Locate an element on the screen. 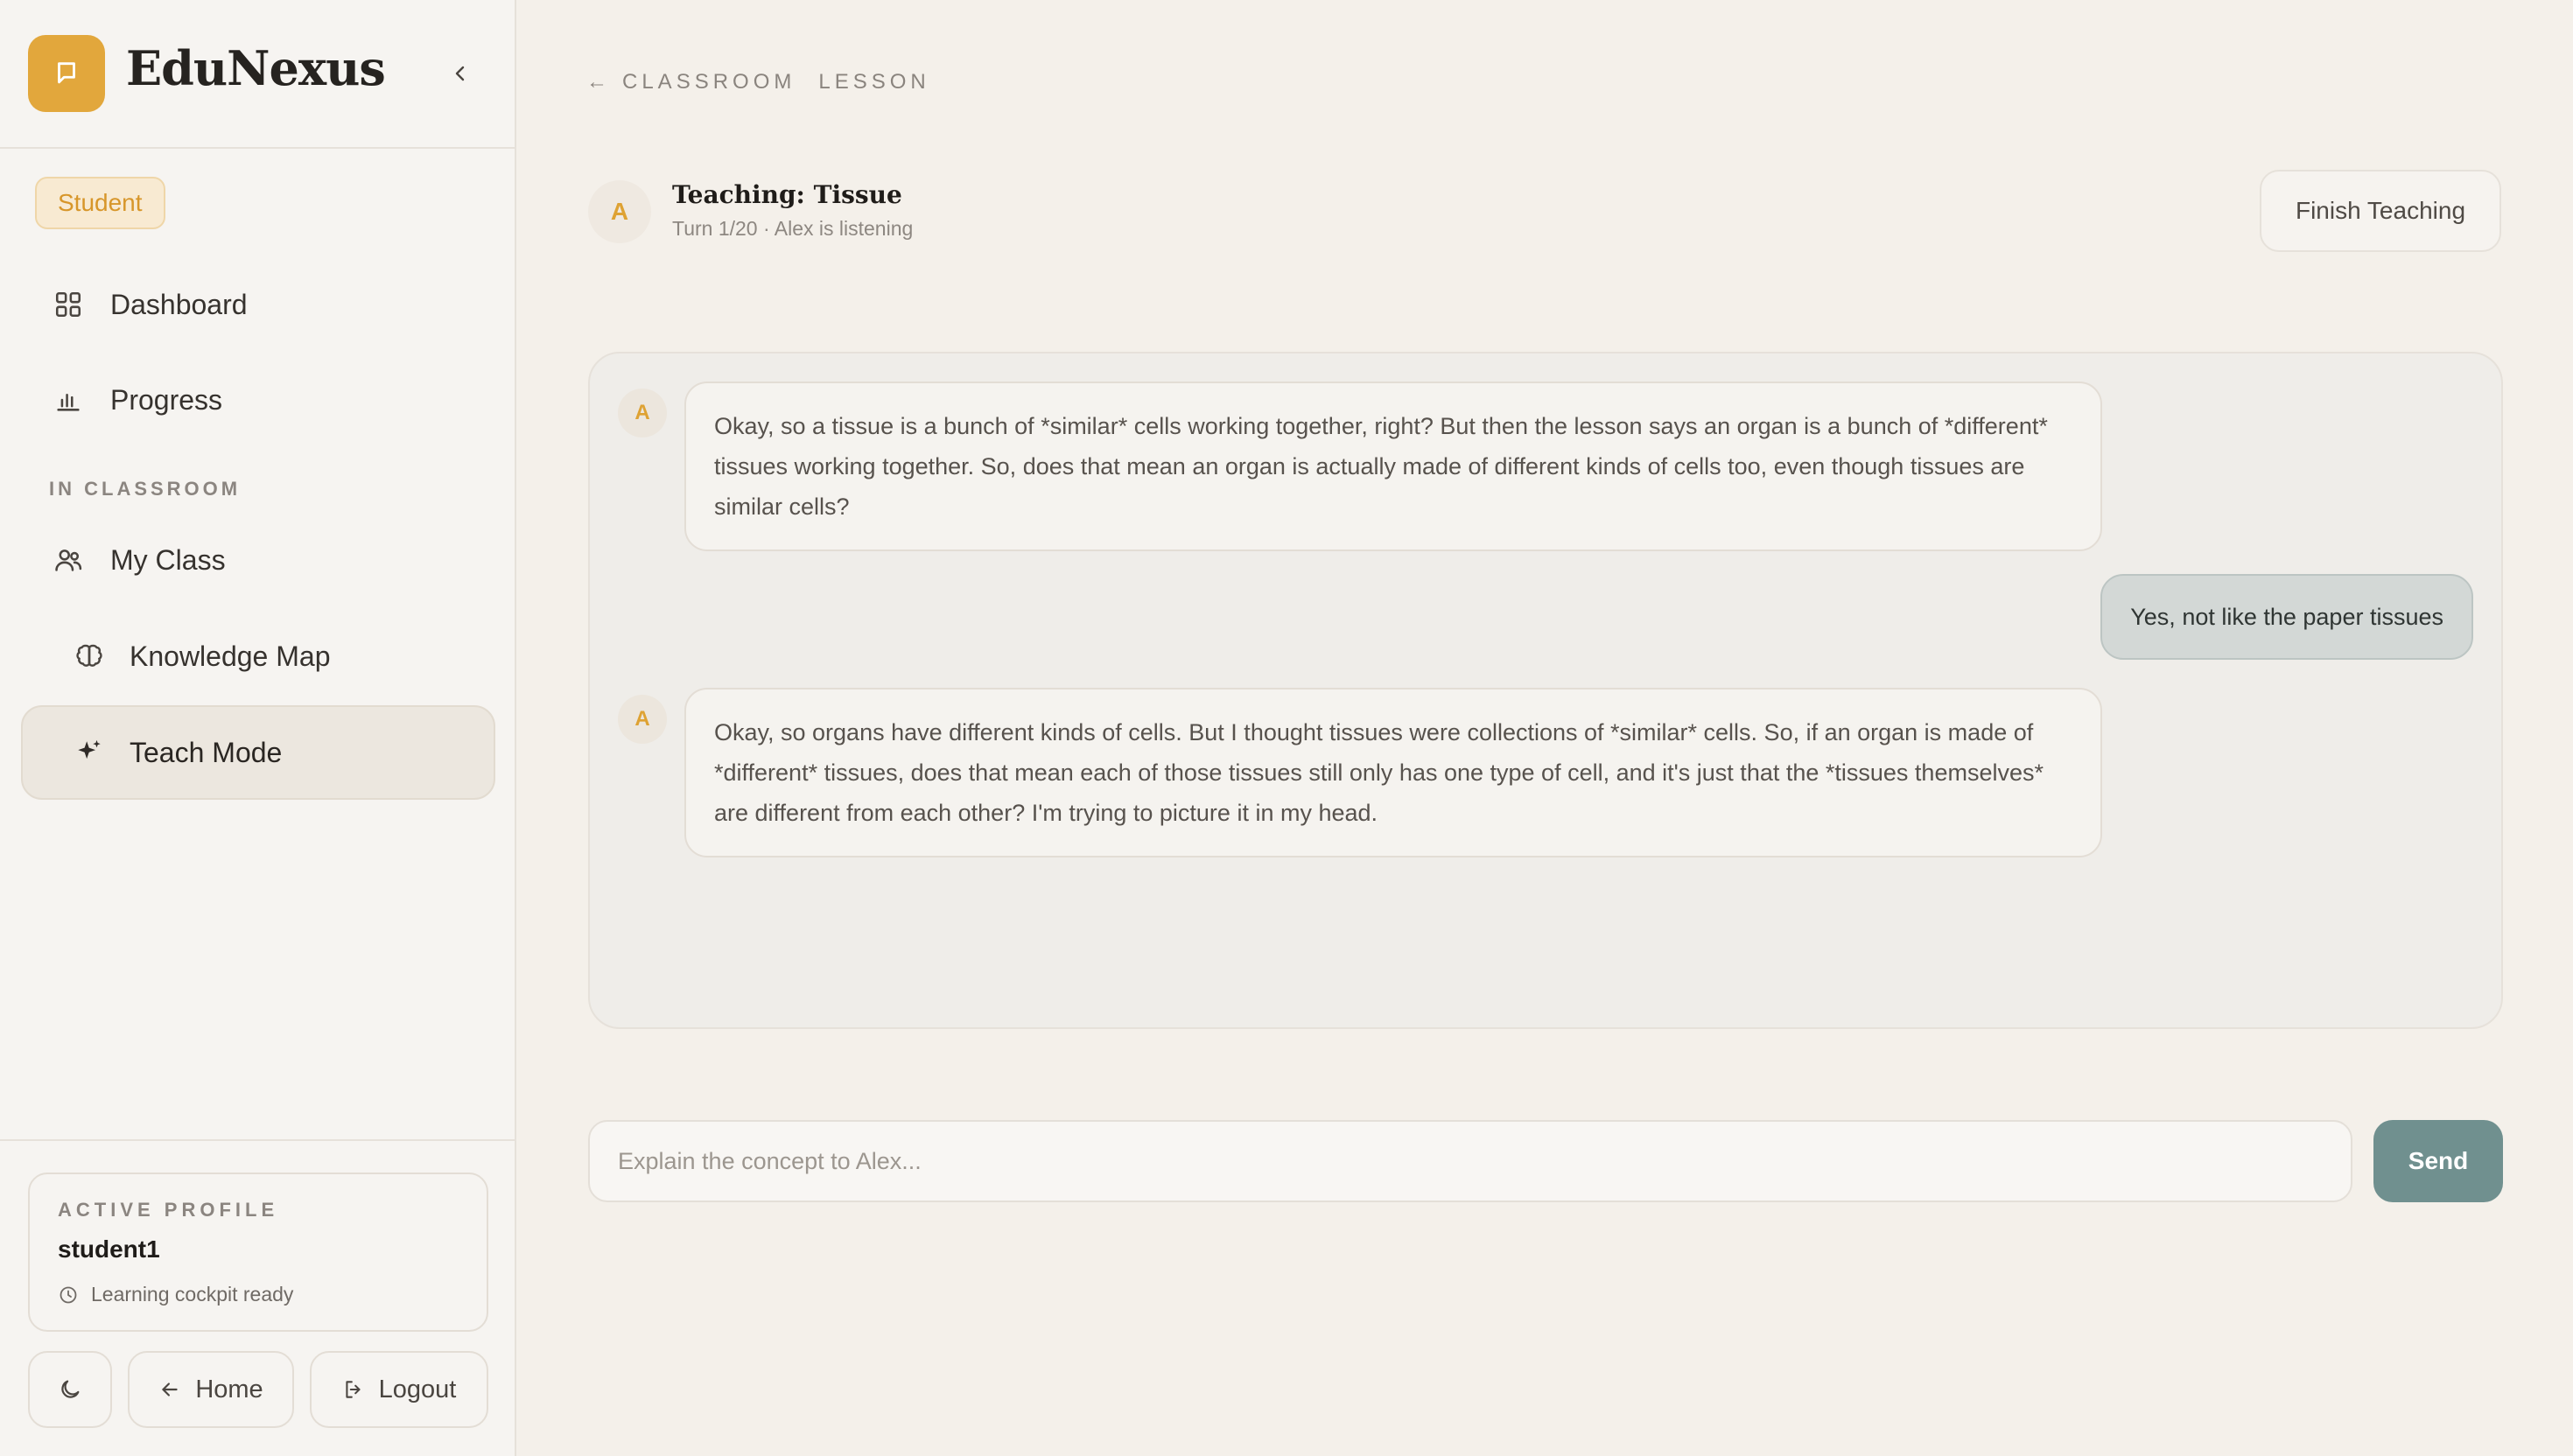  sparkle-icon is located at coordinates (89, 752).